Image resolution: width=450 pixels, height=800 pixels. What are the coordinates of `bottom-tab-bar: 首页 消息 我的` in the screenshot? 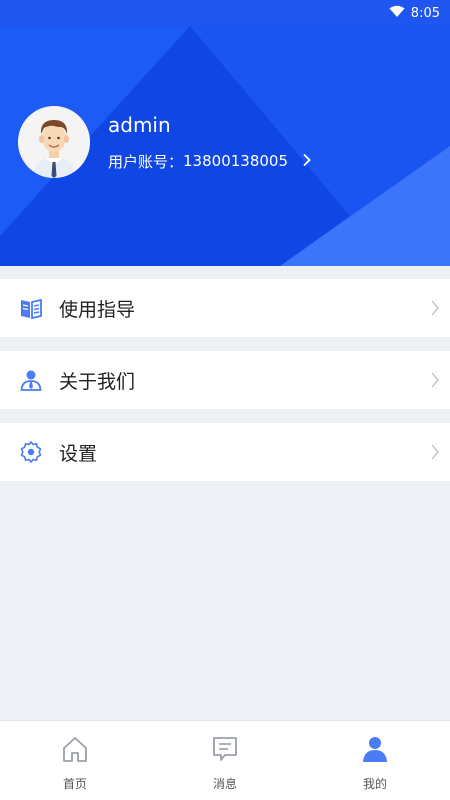 It's located at (225, 760).